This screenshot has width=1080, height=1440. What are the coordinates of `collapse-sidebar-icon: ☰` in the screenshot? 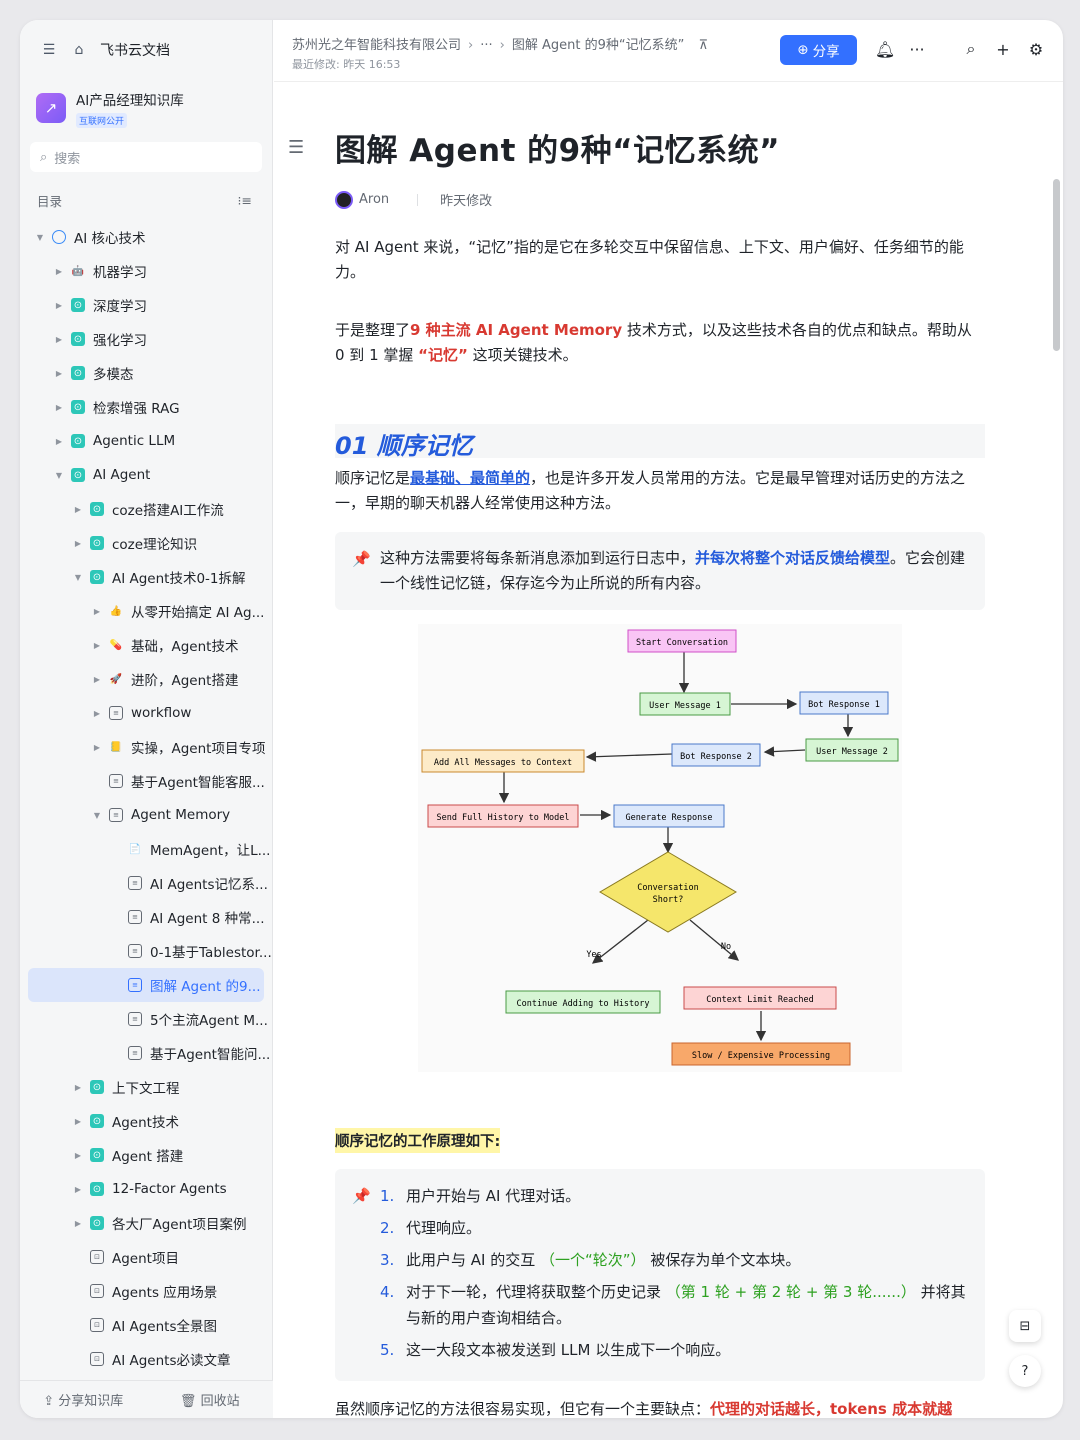 It's located at (49, 50).